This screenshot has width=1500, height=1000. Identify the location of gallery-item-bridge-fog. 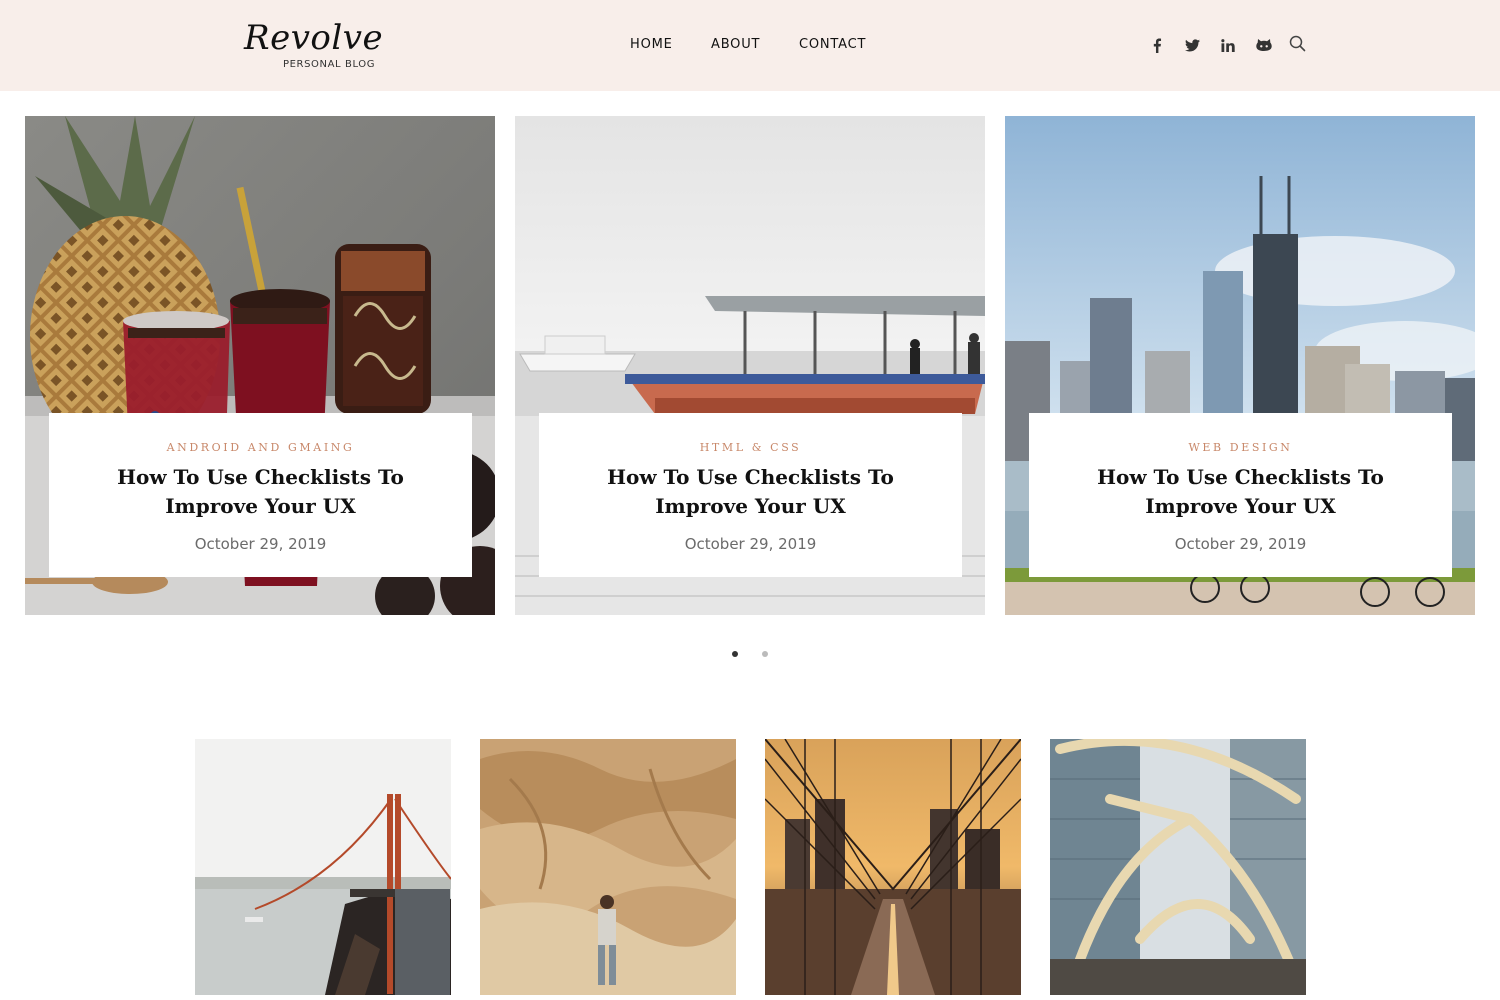
(323, 867).